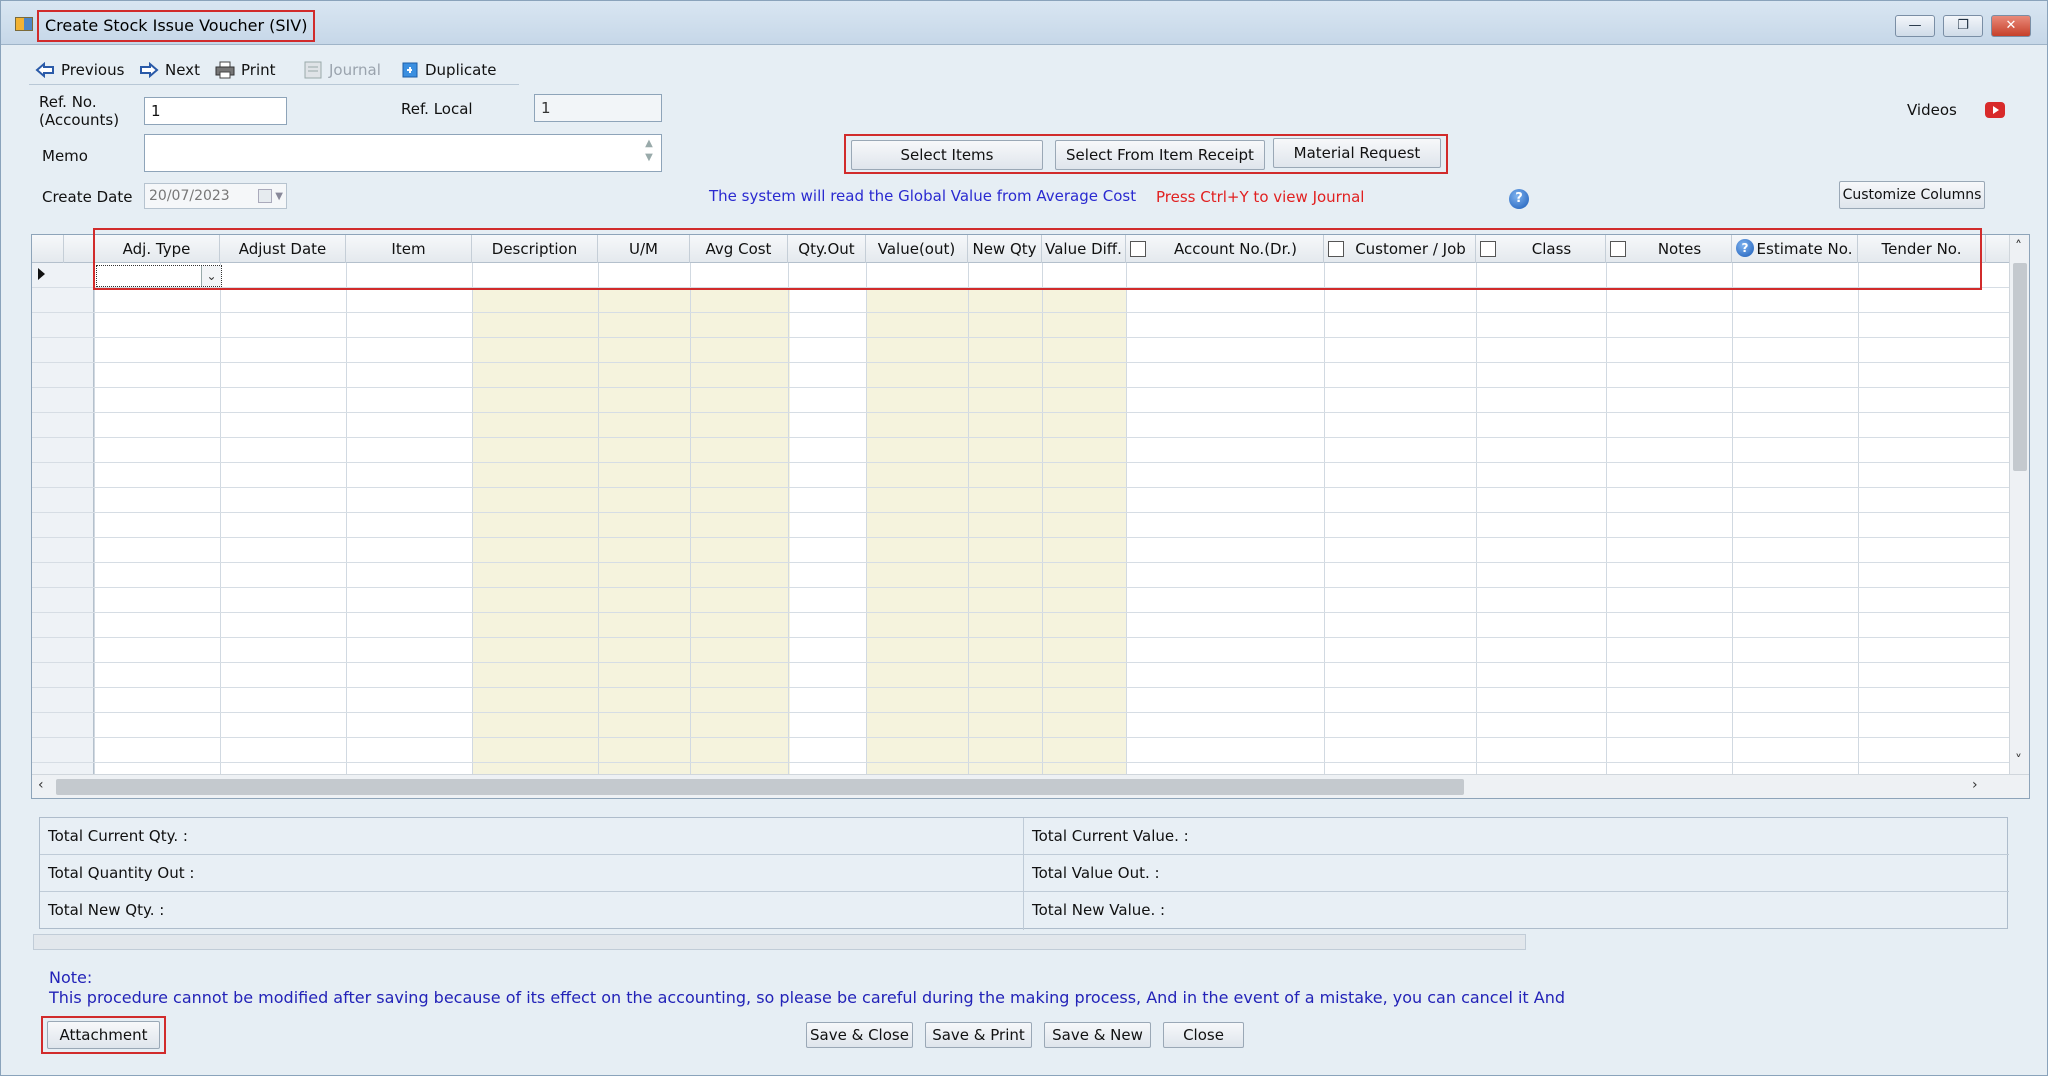 The width and height of the screenshot is (2048, 1076). What do you see at coordinates (71, 977) in the screenshot?
I see `note-title: Note:` at bounding box center [71, 977].